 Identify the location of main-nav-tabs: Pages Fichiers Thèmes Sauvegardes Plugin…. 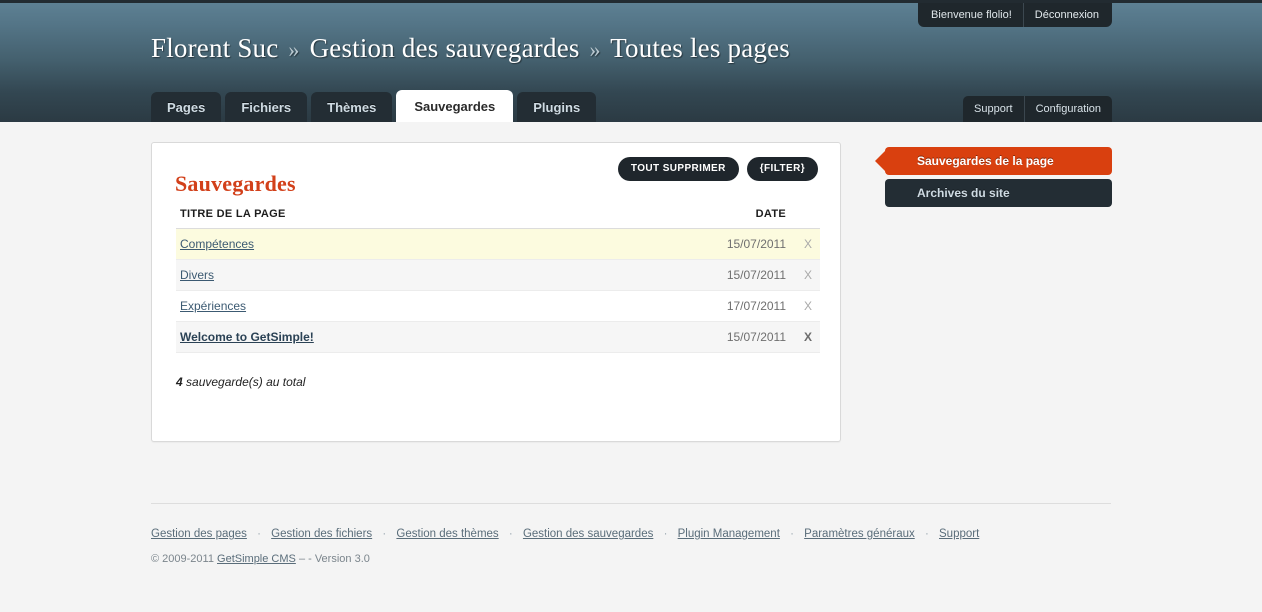
(374, 106).